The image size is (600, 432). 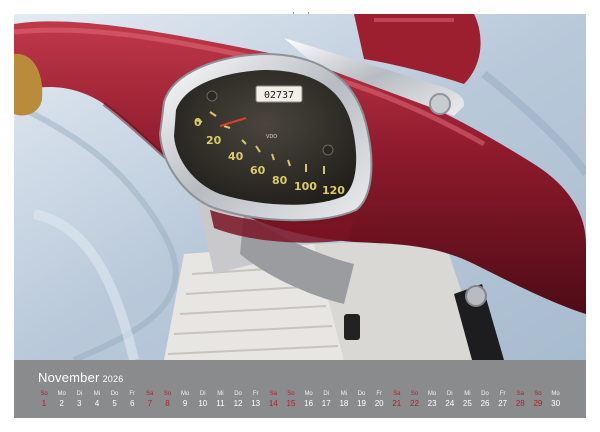 I want to click on calendar-day: Fr 20, so click(x=379, y=400).